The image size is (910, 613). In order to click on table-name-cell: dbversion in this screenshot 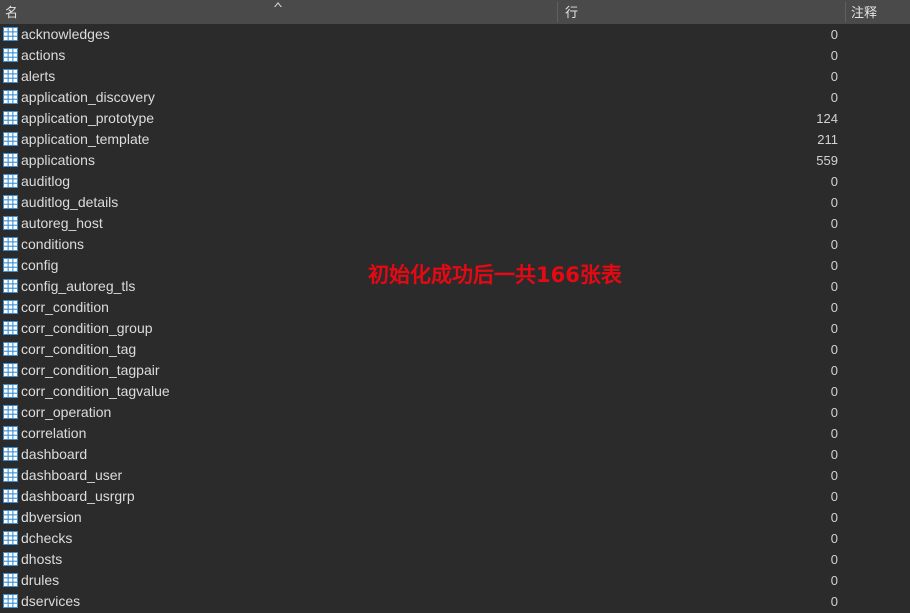, I will do `click(51, 517)`.